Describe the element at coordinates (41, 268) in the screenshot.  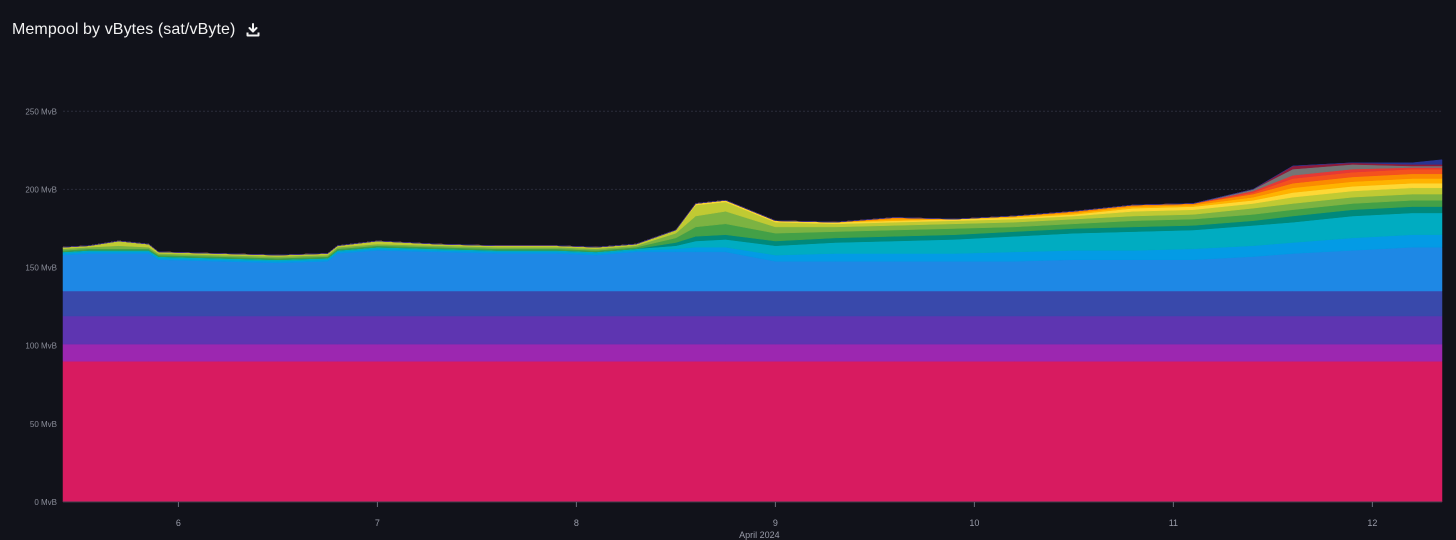
I see `y-tick-label: 150 MvB` at that location.